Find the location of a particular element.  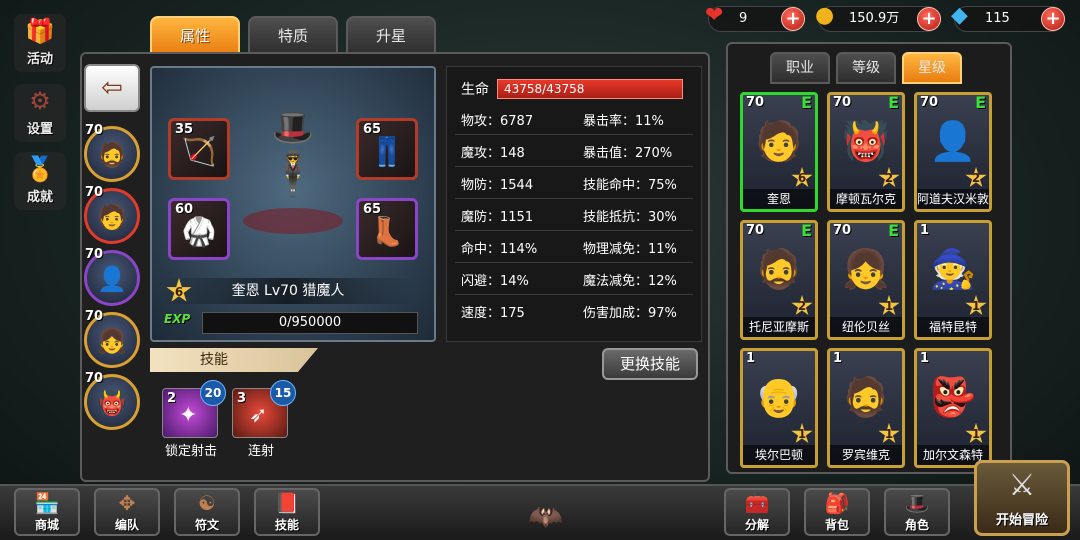

hero-portrait-icon: 👧 is located at coordinates (866, 269).